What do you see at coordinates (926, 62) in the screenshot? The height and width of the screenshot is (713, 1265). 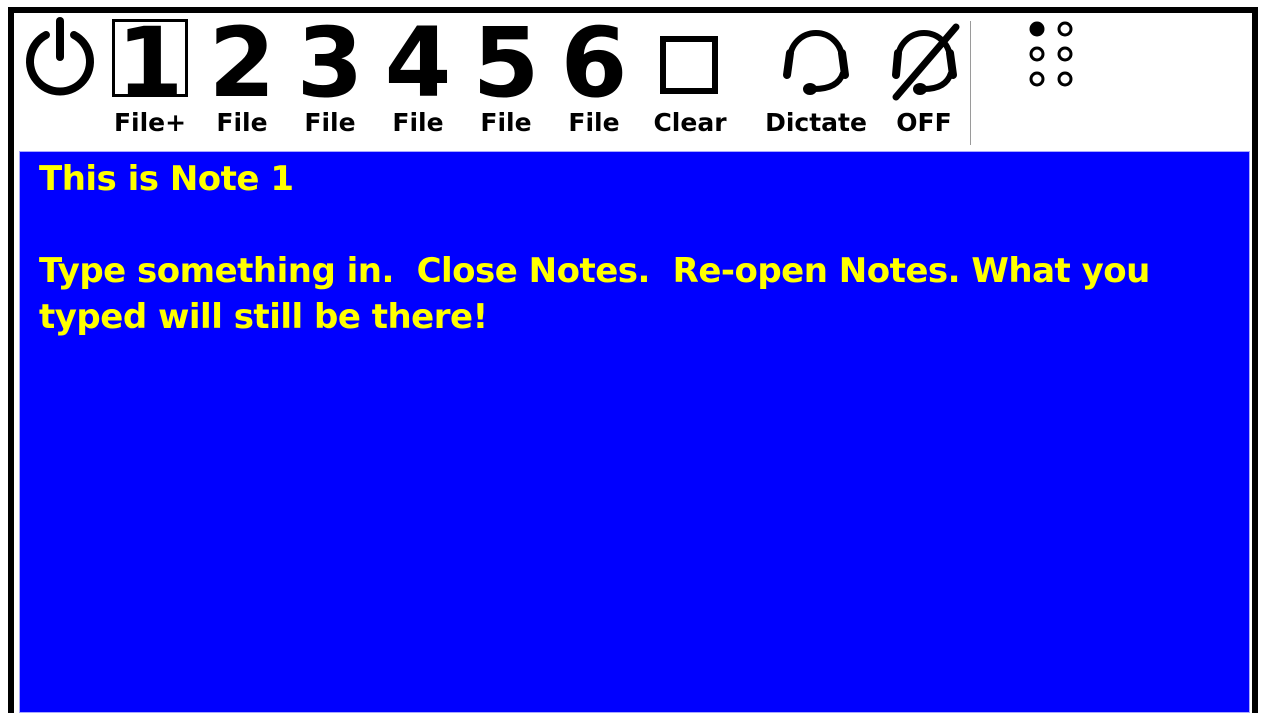 I see `headset-off-icon` at bounding box center [926, 62].